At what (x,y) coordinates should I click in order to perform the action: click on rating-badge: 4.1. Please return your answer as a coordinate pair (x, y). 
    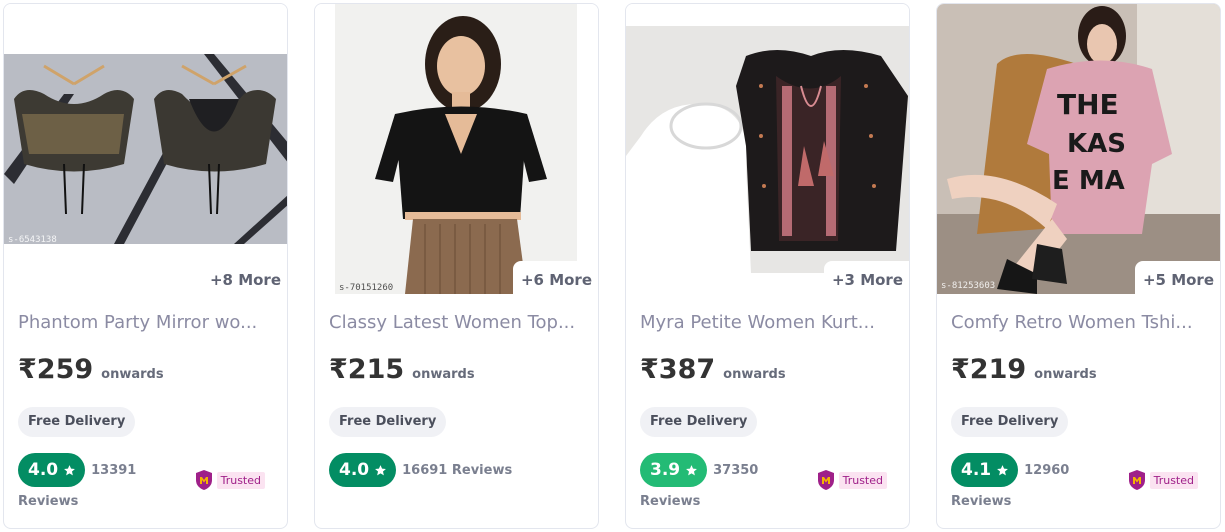
    Looking at the image, I should click on (985, 470).